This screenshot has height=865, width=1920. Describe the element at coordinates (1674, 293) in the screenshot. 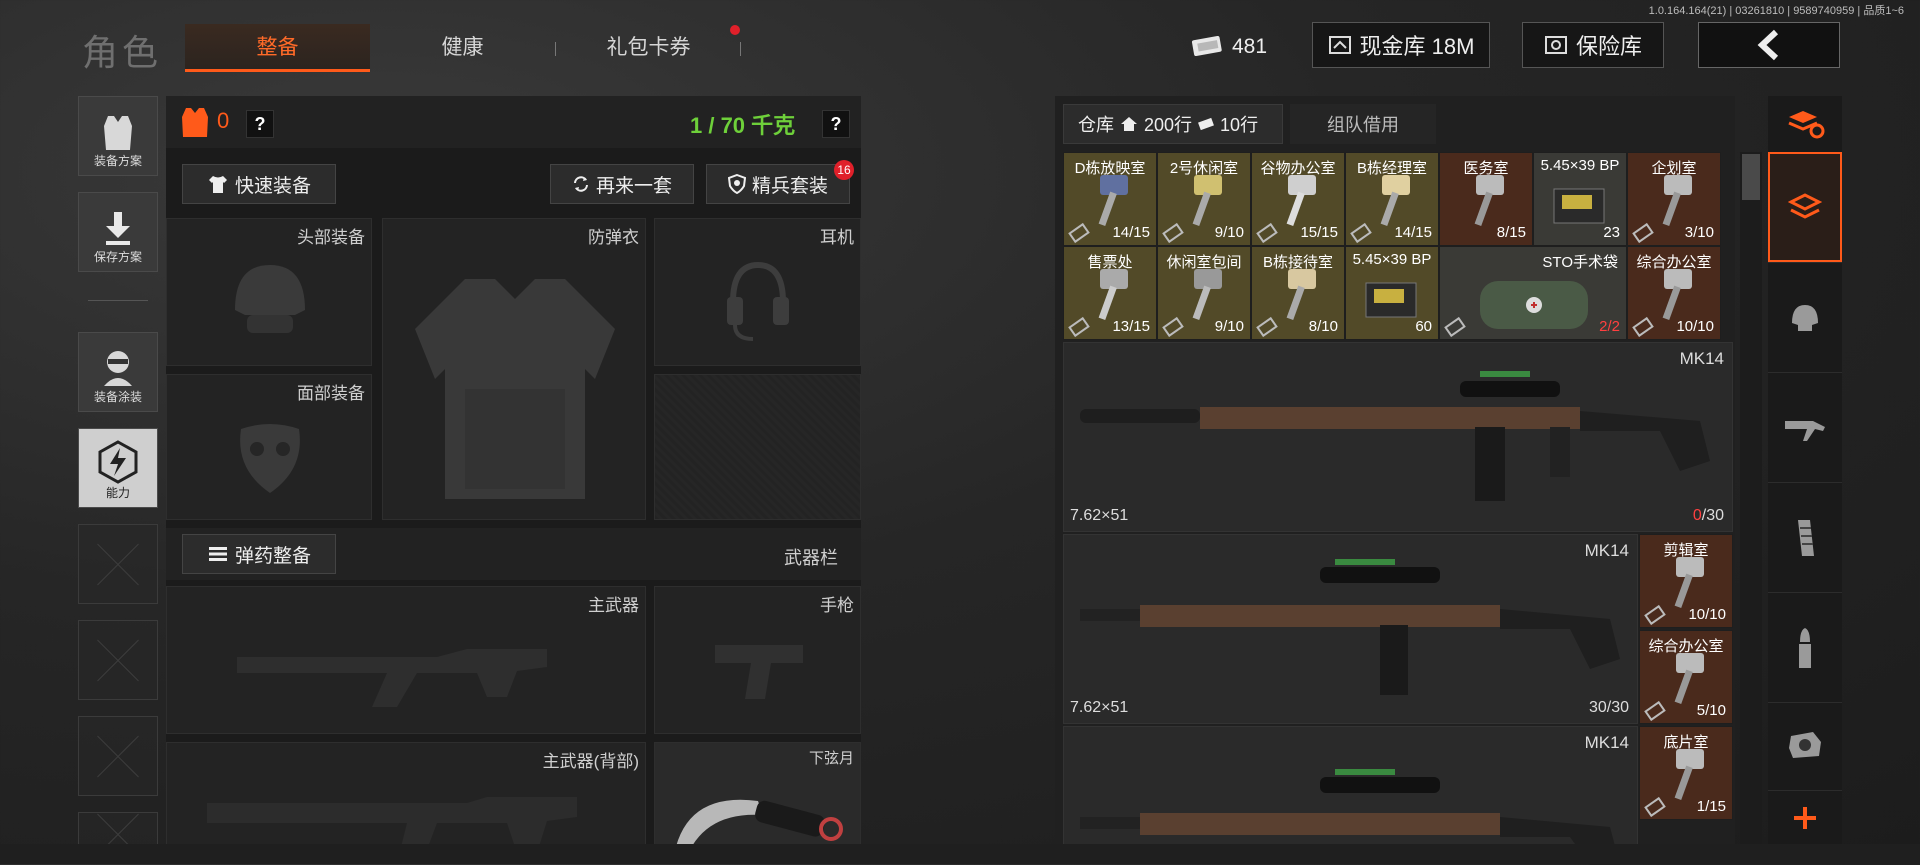

I see `key-item: 综合办公室 10/10` at that location.